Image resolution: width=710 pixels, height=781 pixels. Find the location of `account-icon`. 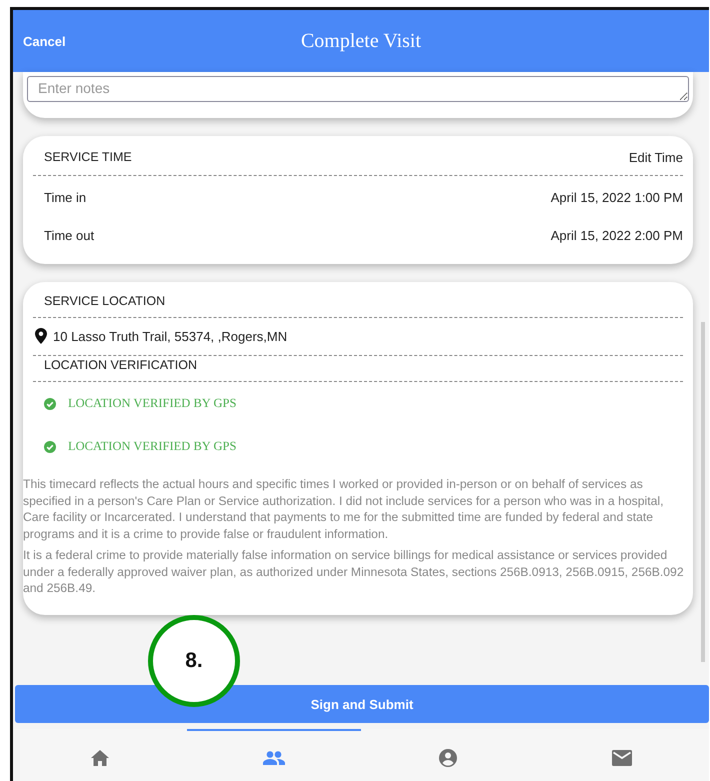

account-icon is located at coordinates (448, 757).